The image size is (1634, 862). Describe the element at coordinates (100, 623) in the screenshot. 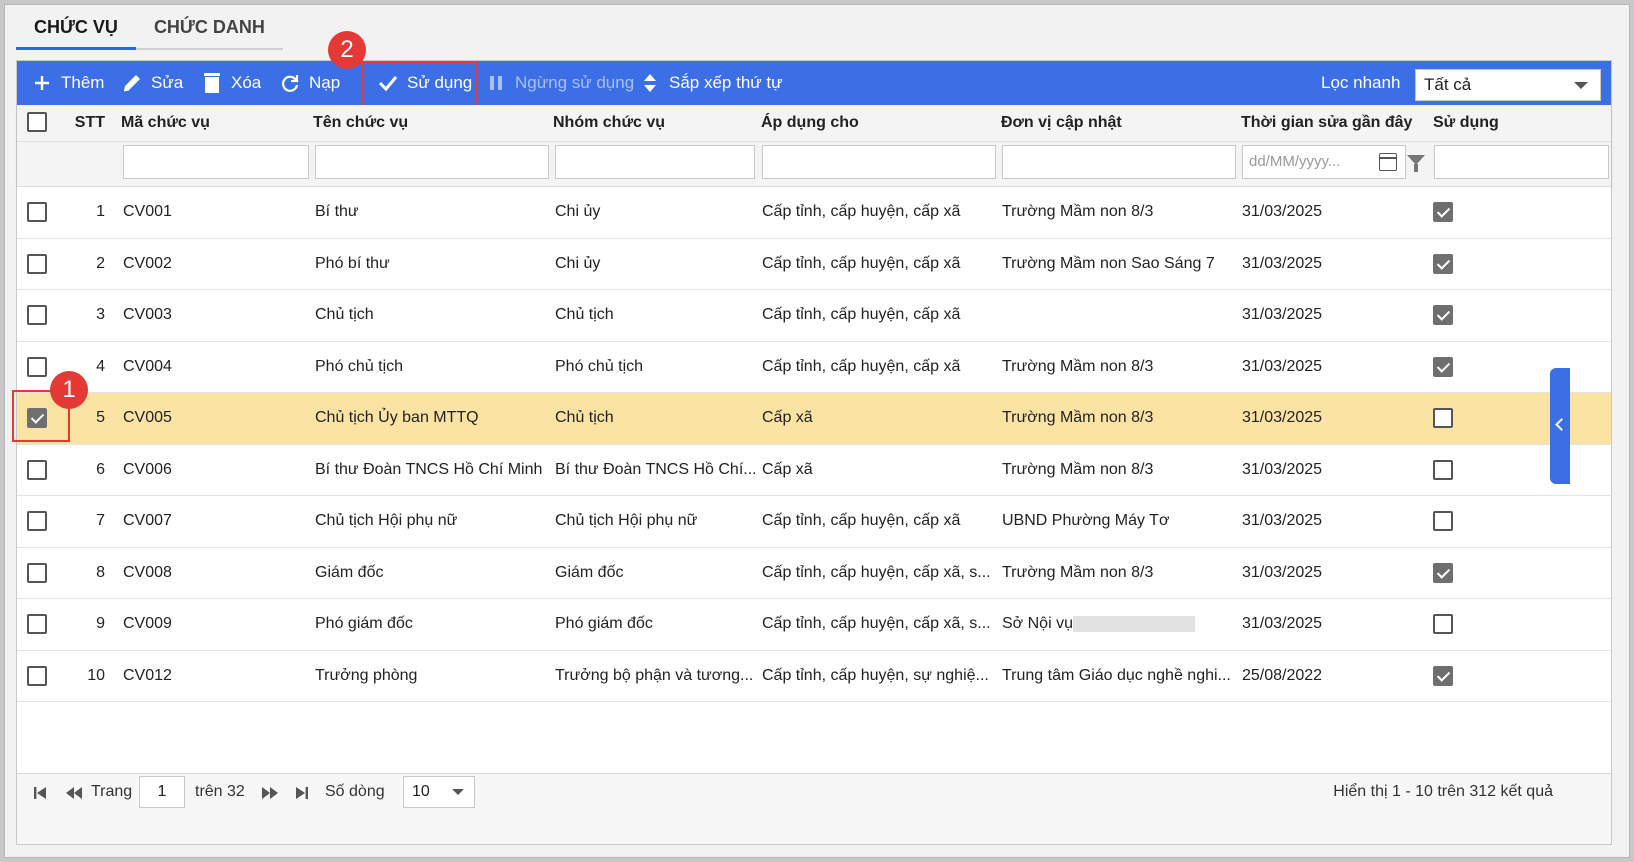

I see `cell-stt: 9` at that location.